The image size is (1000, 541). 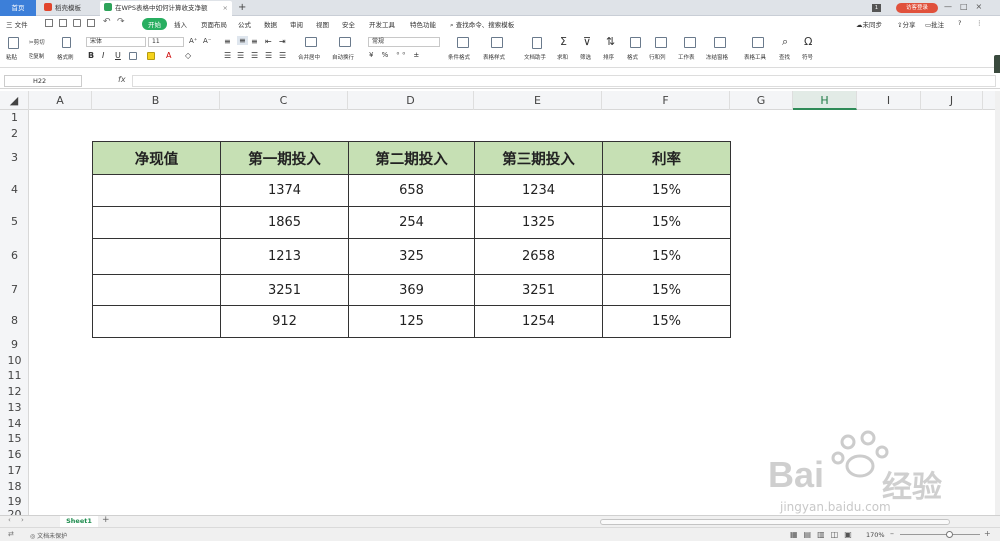 What do you see at coordinates (824, 534) in the screenshot?
I see `view-mode-icons: ▦▤▥◫▣` at bounding box center [824, 534].